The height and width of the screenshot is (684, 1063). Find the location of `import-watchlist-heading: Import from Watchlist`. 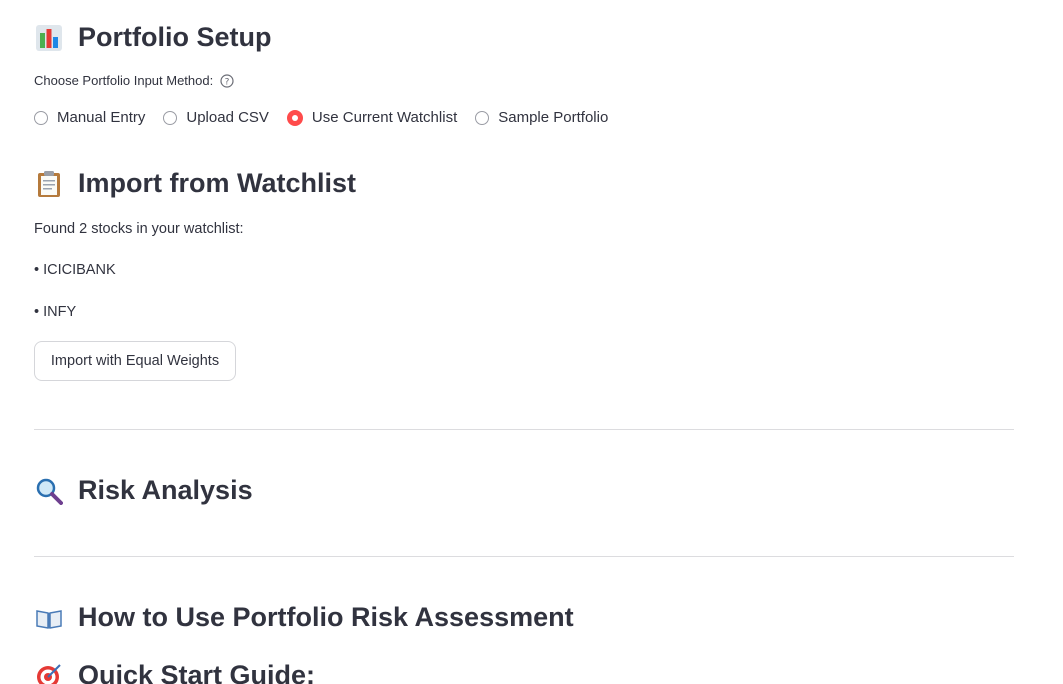

import-watchlist-heading: Import from Watchlist is located at coordinates (195, 183).